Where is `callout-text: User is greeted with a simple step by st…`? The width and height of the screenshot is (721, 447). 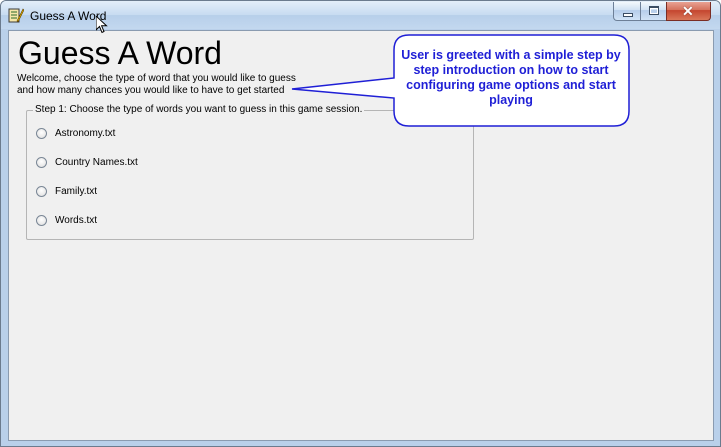 callout-text: User is greeted with a simple step by st… is located at coordinates (511, 77).